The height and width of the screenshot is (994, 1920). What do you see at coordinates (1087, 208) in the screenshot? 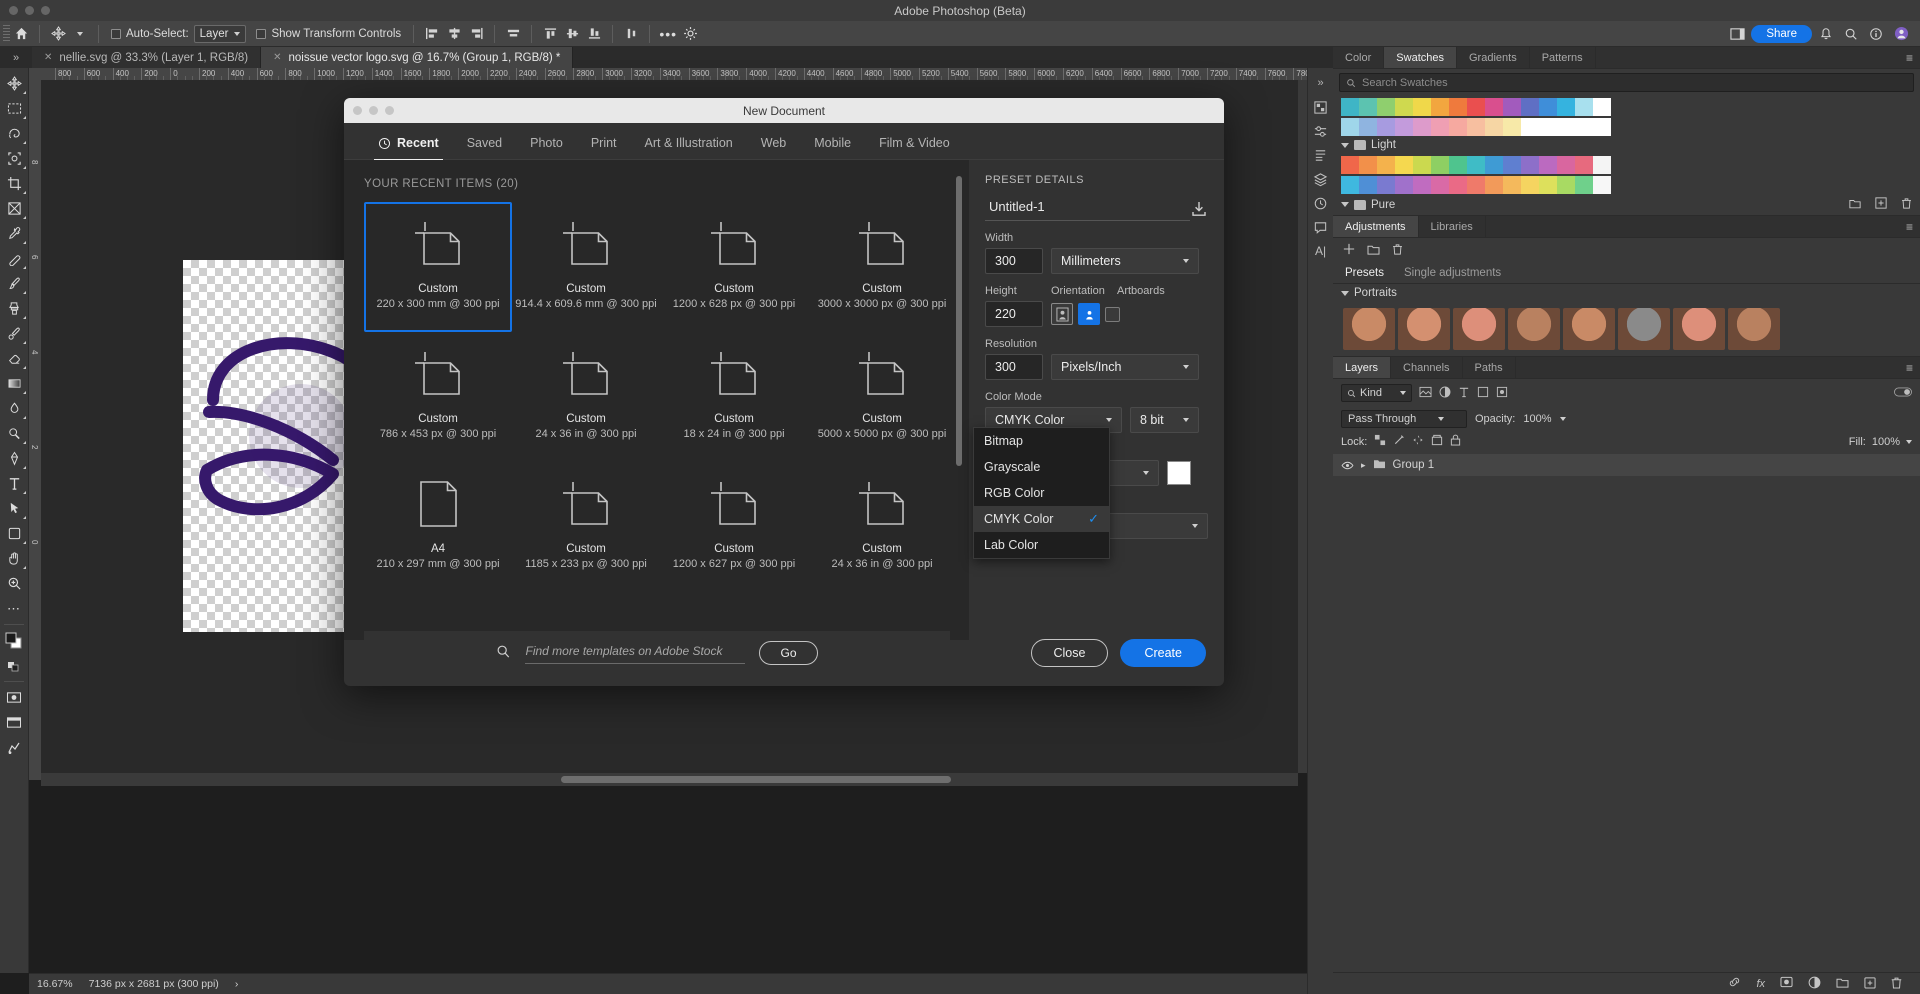
I see `document-name-input: Untitled-1` at bounding box center [1087, 208].